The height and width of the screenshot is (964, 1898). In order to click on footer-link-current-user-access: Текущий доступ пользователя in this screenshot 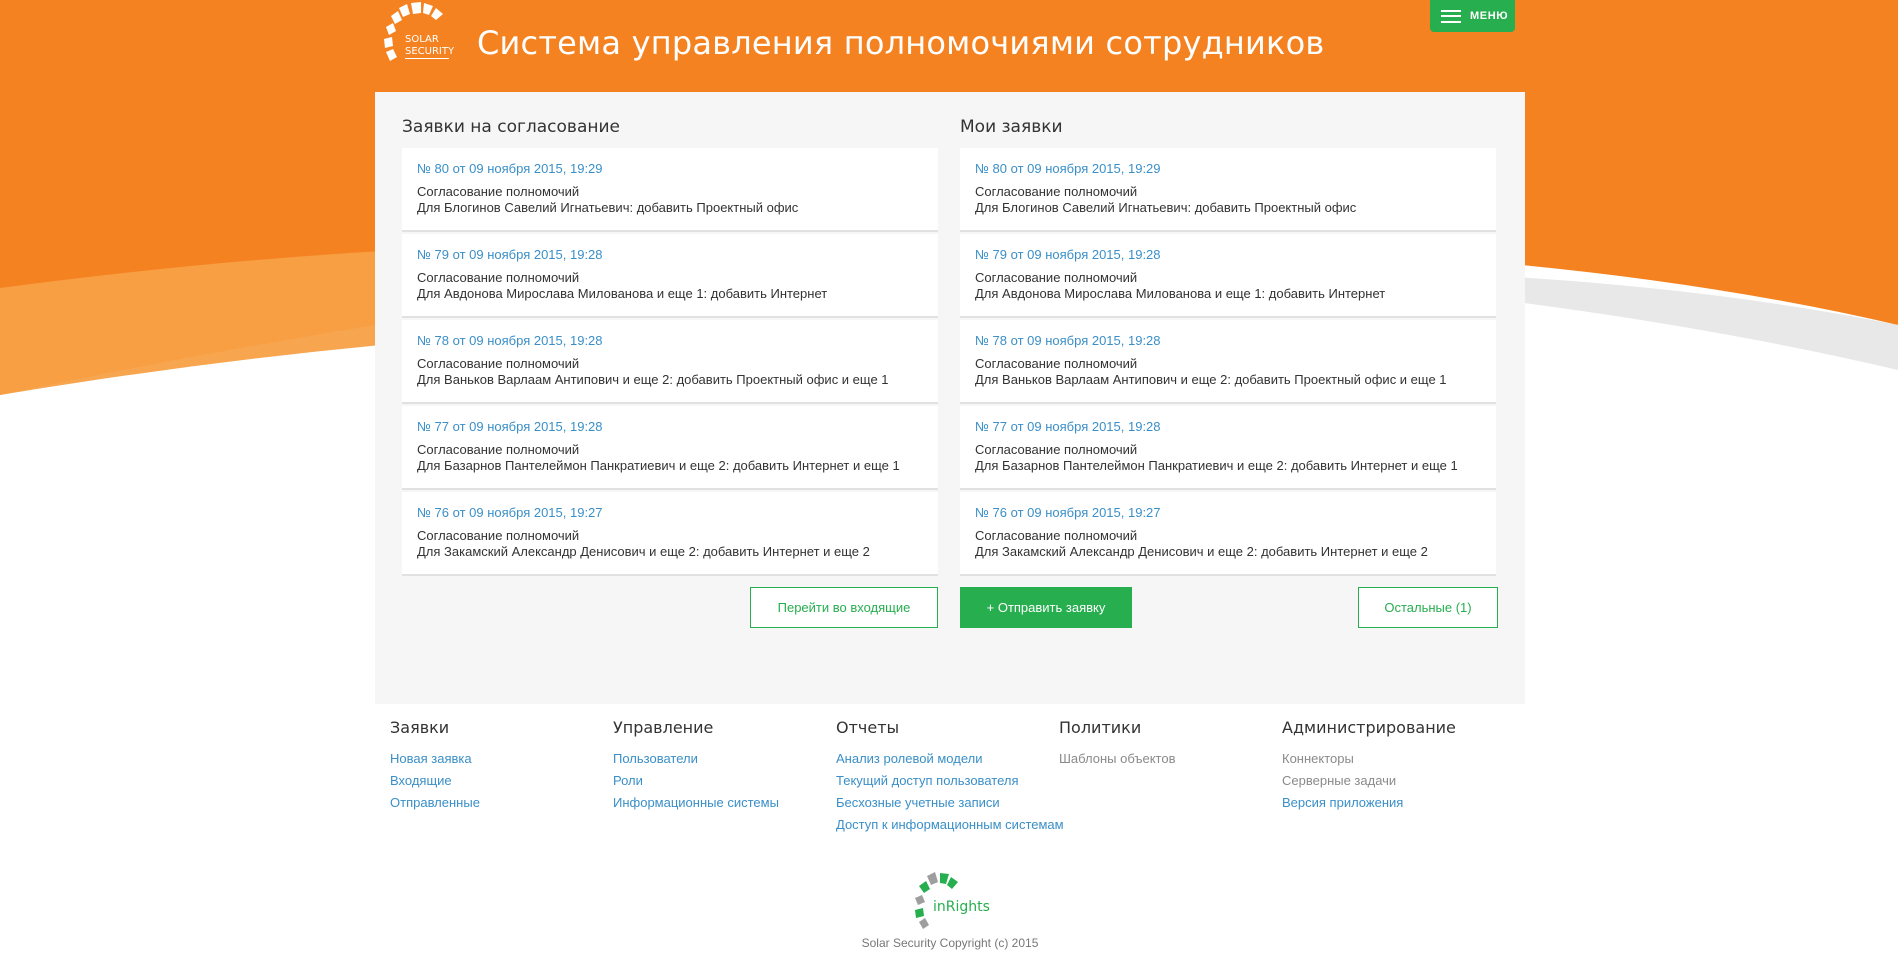, I will do `click(946, 781)`.